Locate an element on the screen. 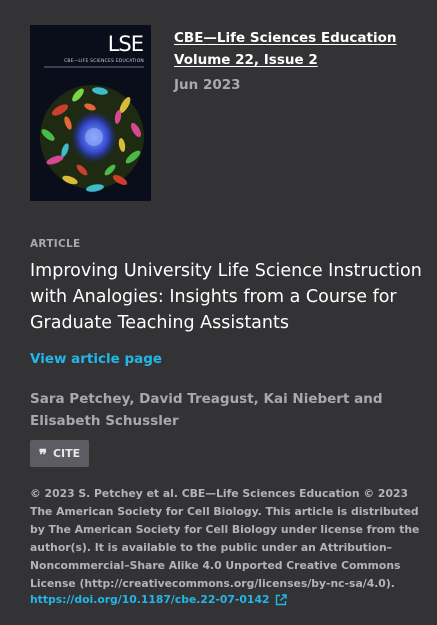  cover-divider is located at coordinates (94, 67).